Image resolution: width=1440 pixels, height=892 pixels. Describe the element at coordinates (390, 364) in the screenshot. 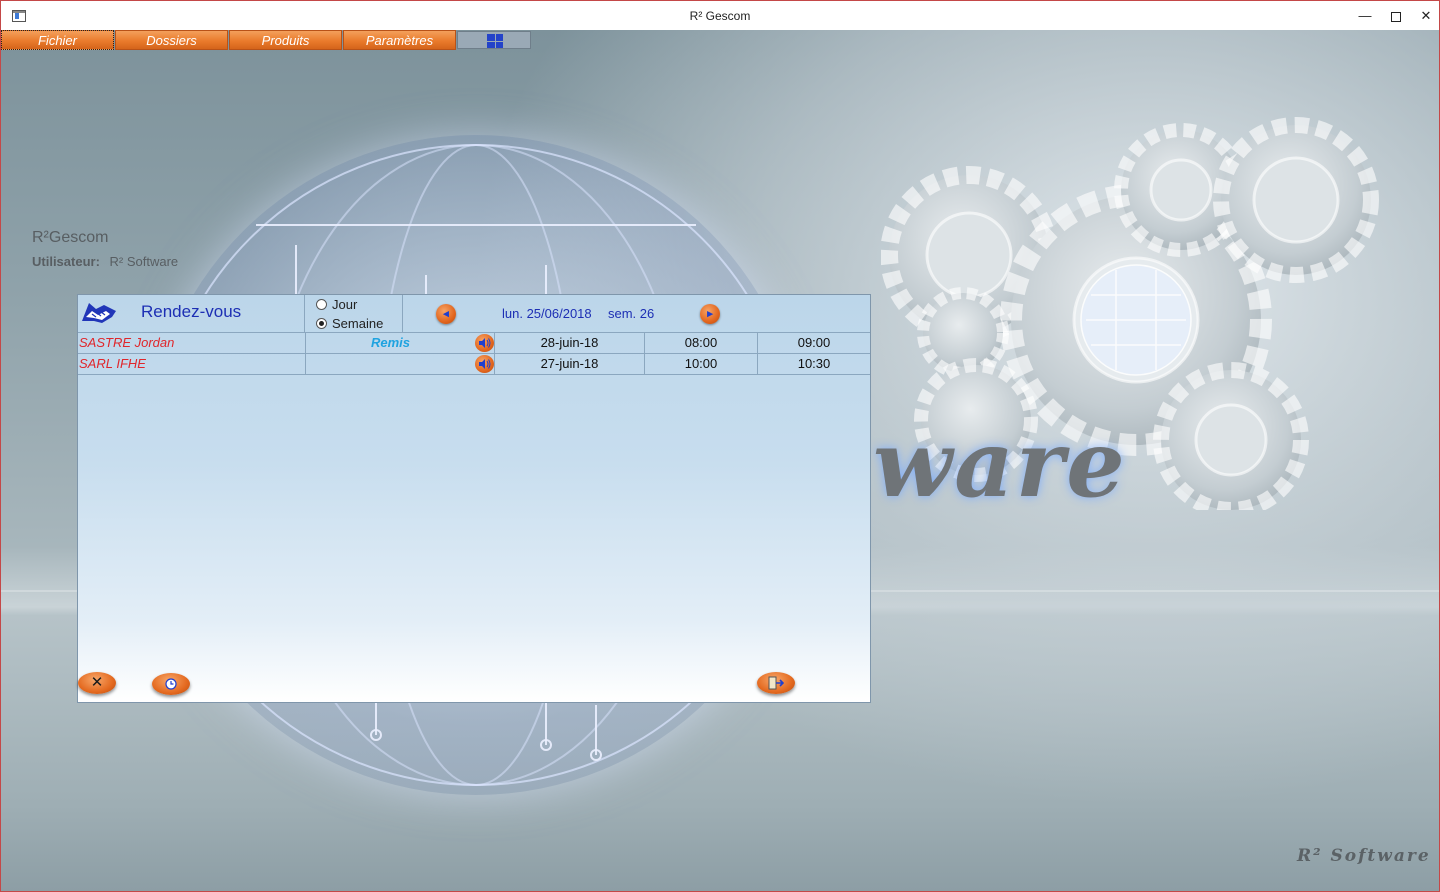

I see `appointment-status` at that location.